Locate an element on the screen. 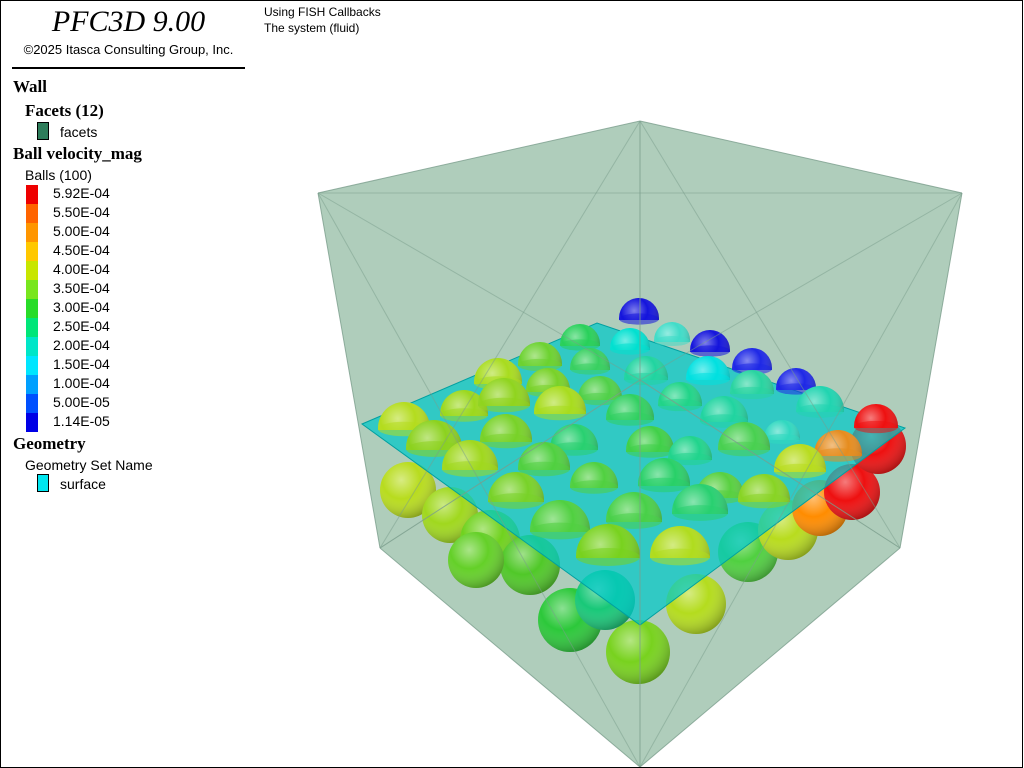 This screenshot has height=768, width=1024. title-separator is located at coordinates (128, 68).